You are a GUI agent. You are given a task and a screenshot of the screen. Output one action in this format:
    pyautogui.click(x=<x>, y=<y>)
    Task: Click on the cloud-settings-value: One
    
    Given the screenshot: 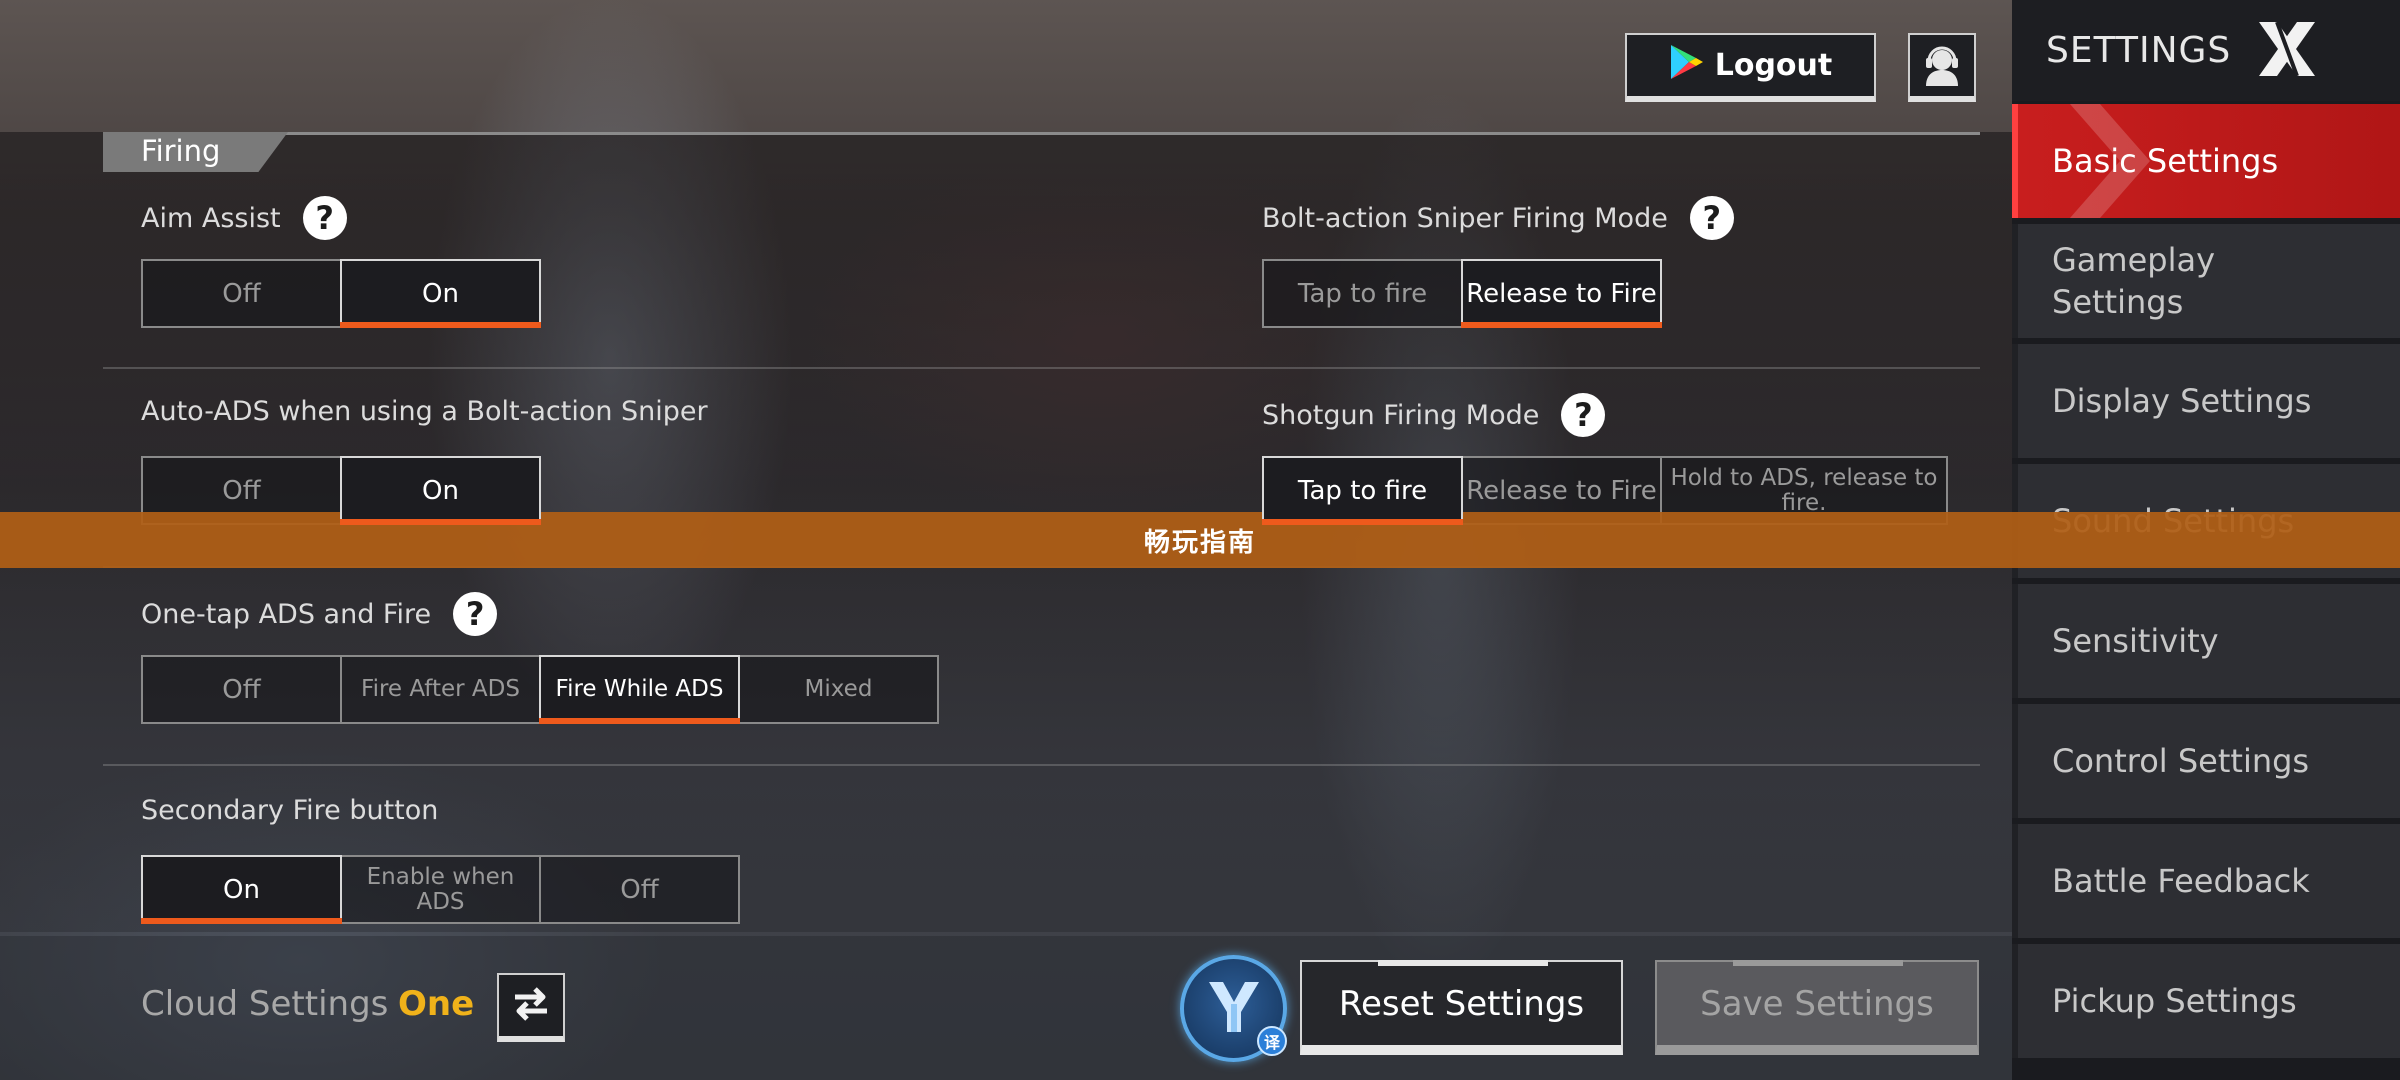 What is the action you would take?
    pyautogui.click(x=436, y=1004)
    